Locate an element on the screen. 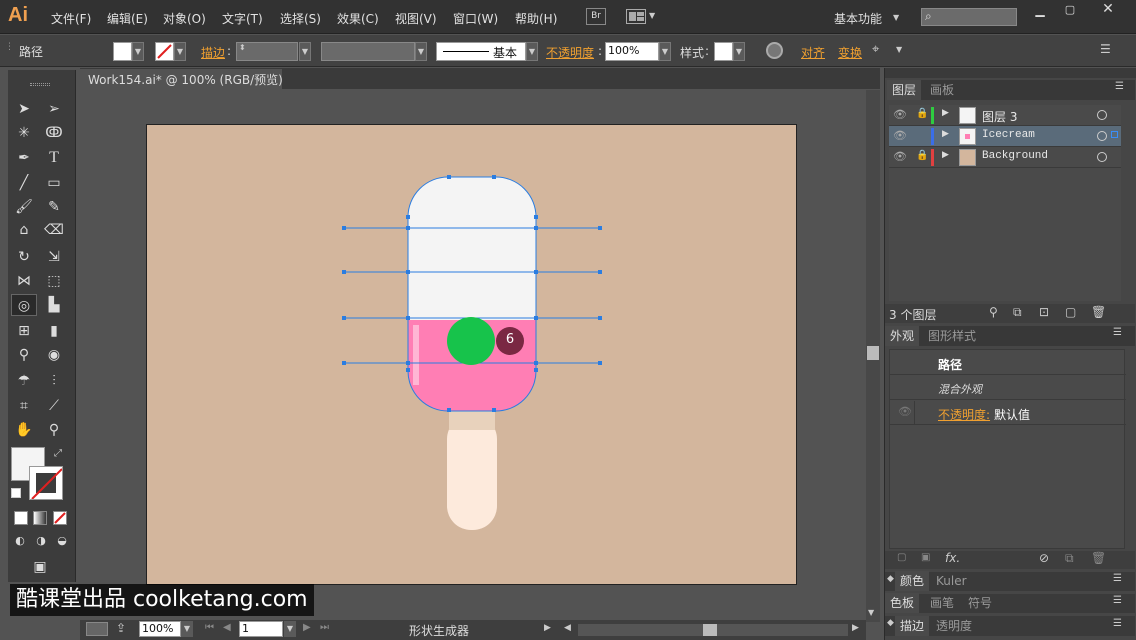 This screenshot has height=640, width=1136. graphic-style-swatch is located at coordinates (723, 51).